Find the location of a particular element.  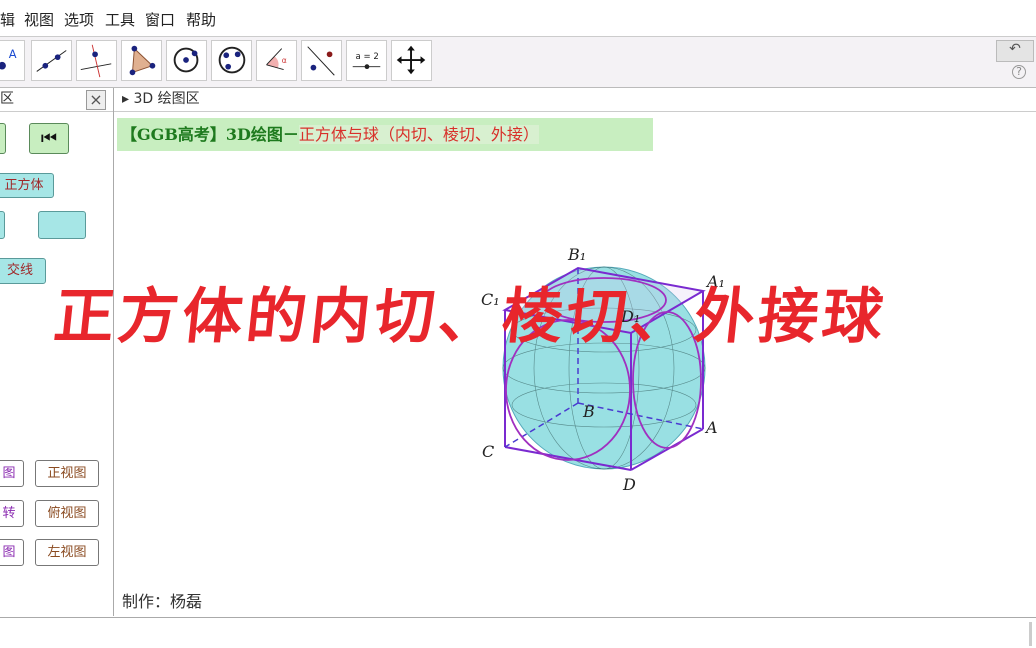

overlay-title: 正方体的内切、棱切、外接球 is located at coordinates (470, 317).